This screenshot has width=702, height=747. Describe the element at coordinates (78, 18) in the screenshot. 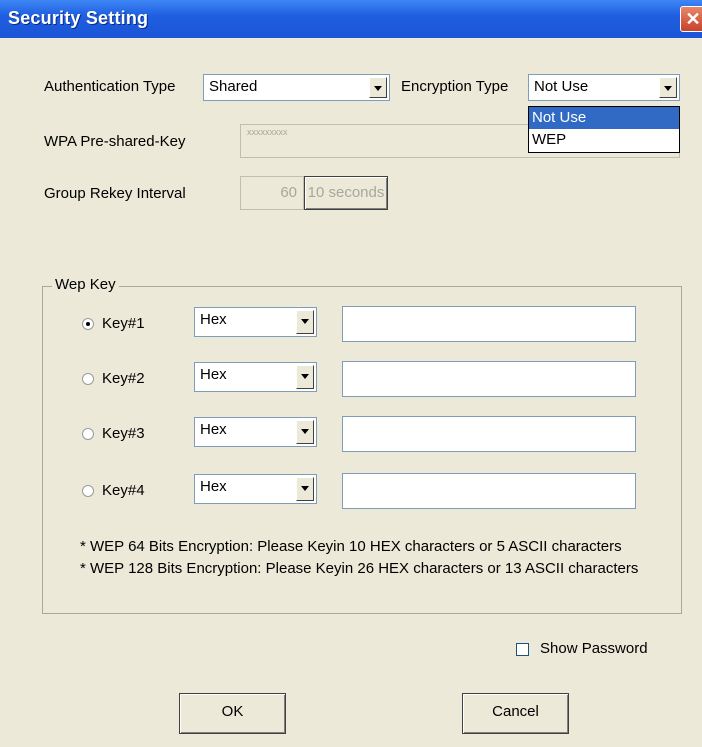

I see `window-title: Security Setting` at that location.